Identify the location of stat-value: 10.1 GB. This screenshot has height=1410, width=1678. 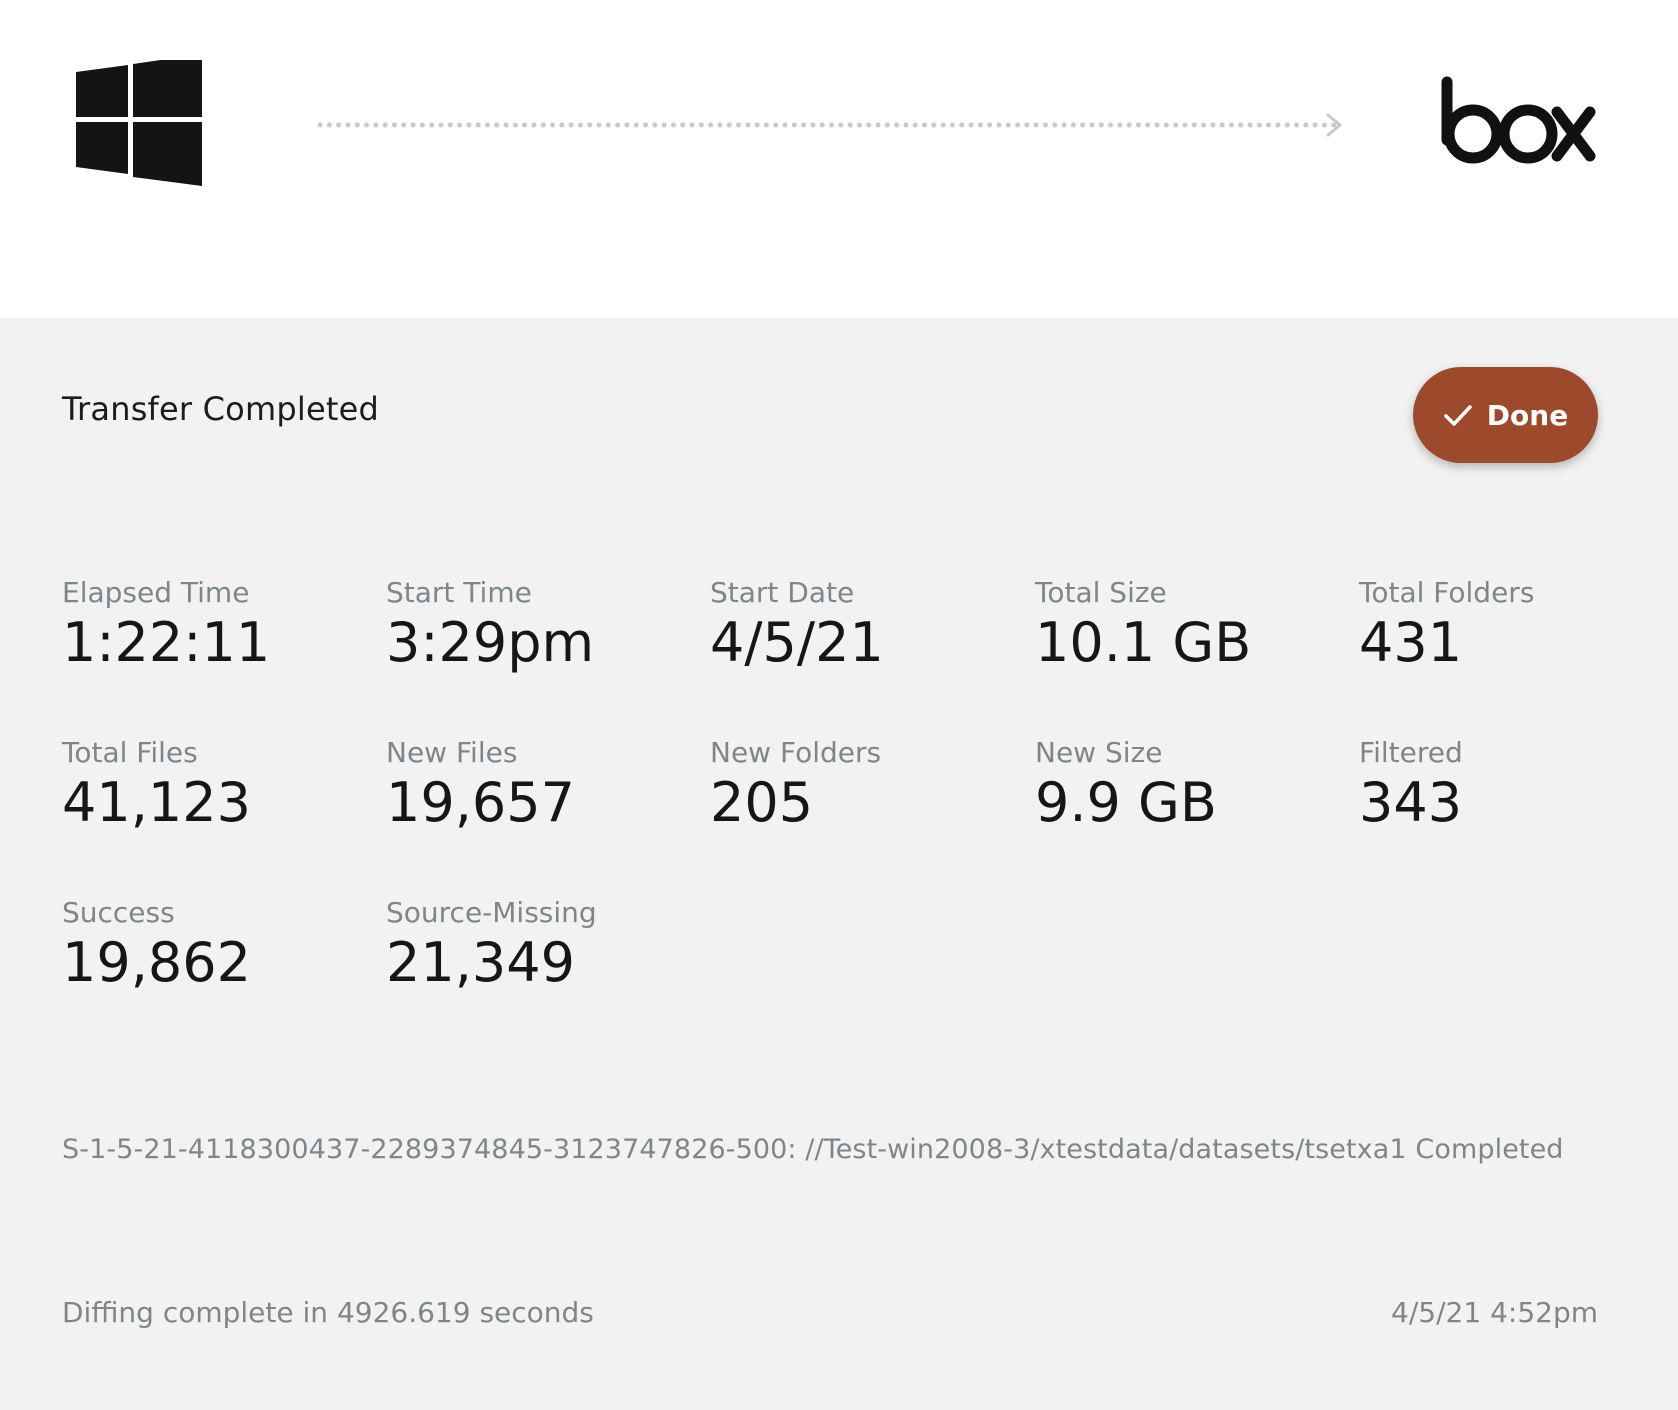
(1143, 642).